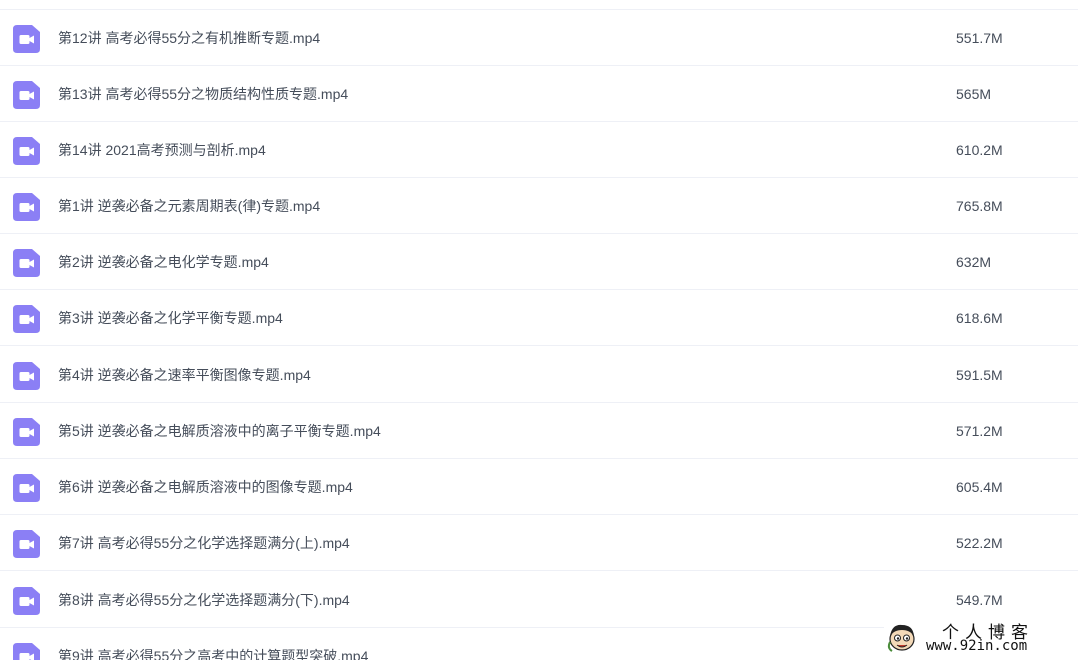 This screenshot has height=660, width=1078. I want to click on file-name: 第9讲 高考必得55分之高考中的计算题型突破.mp4, so click(213, 653).